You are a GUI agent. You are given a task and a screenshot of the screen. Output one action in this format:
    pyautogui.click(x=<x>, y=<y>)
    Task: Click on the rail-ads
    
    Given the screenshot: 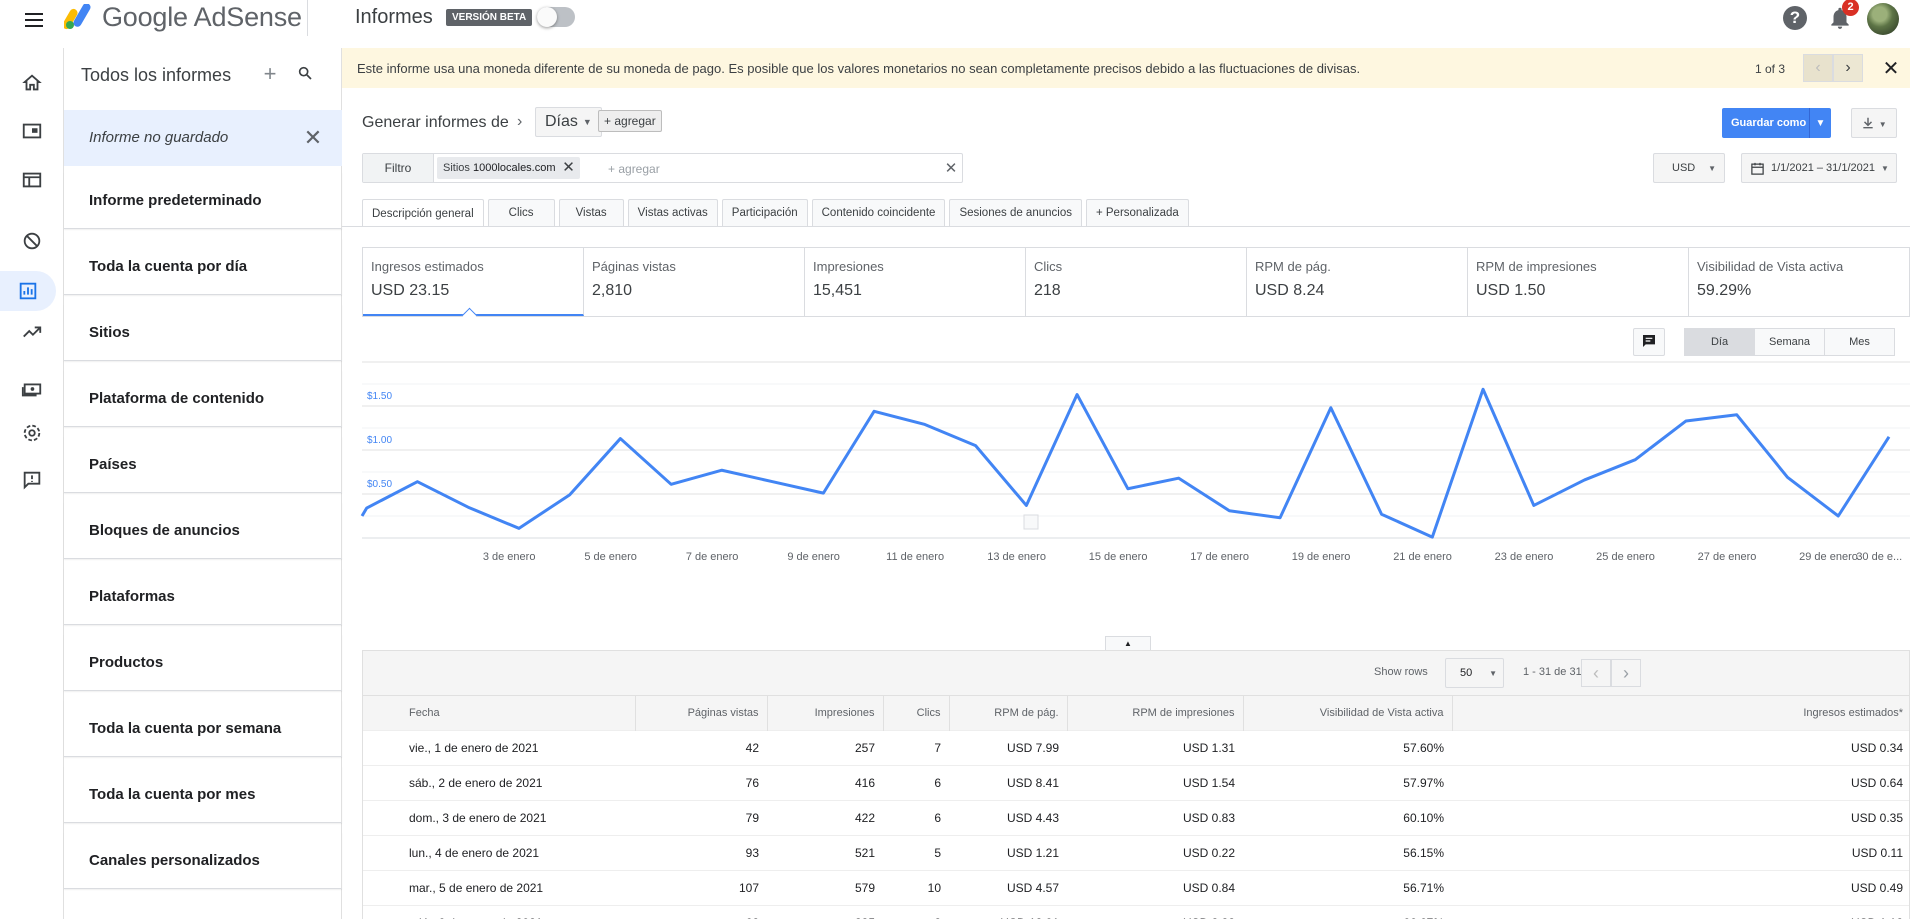 What is the action you would take?
    pyautogui.click(x=32, y=131)
    